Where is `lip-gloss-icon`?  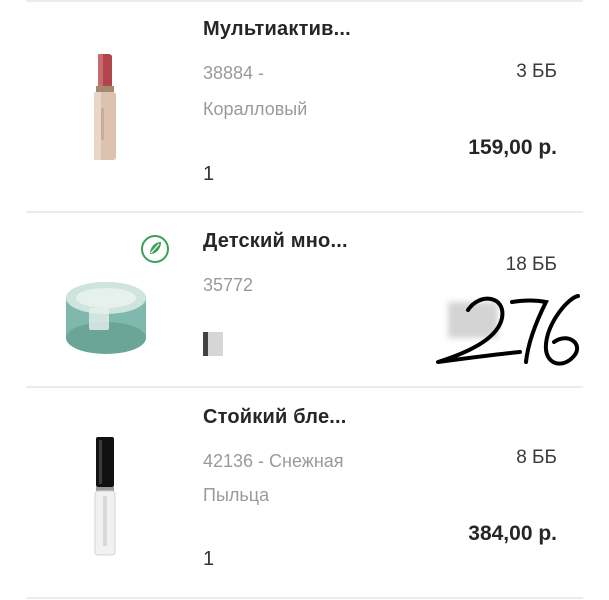 lip-gloss-icon is located at coordinates (105, 496).